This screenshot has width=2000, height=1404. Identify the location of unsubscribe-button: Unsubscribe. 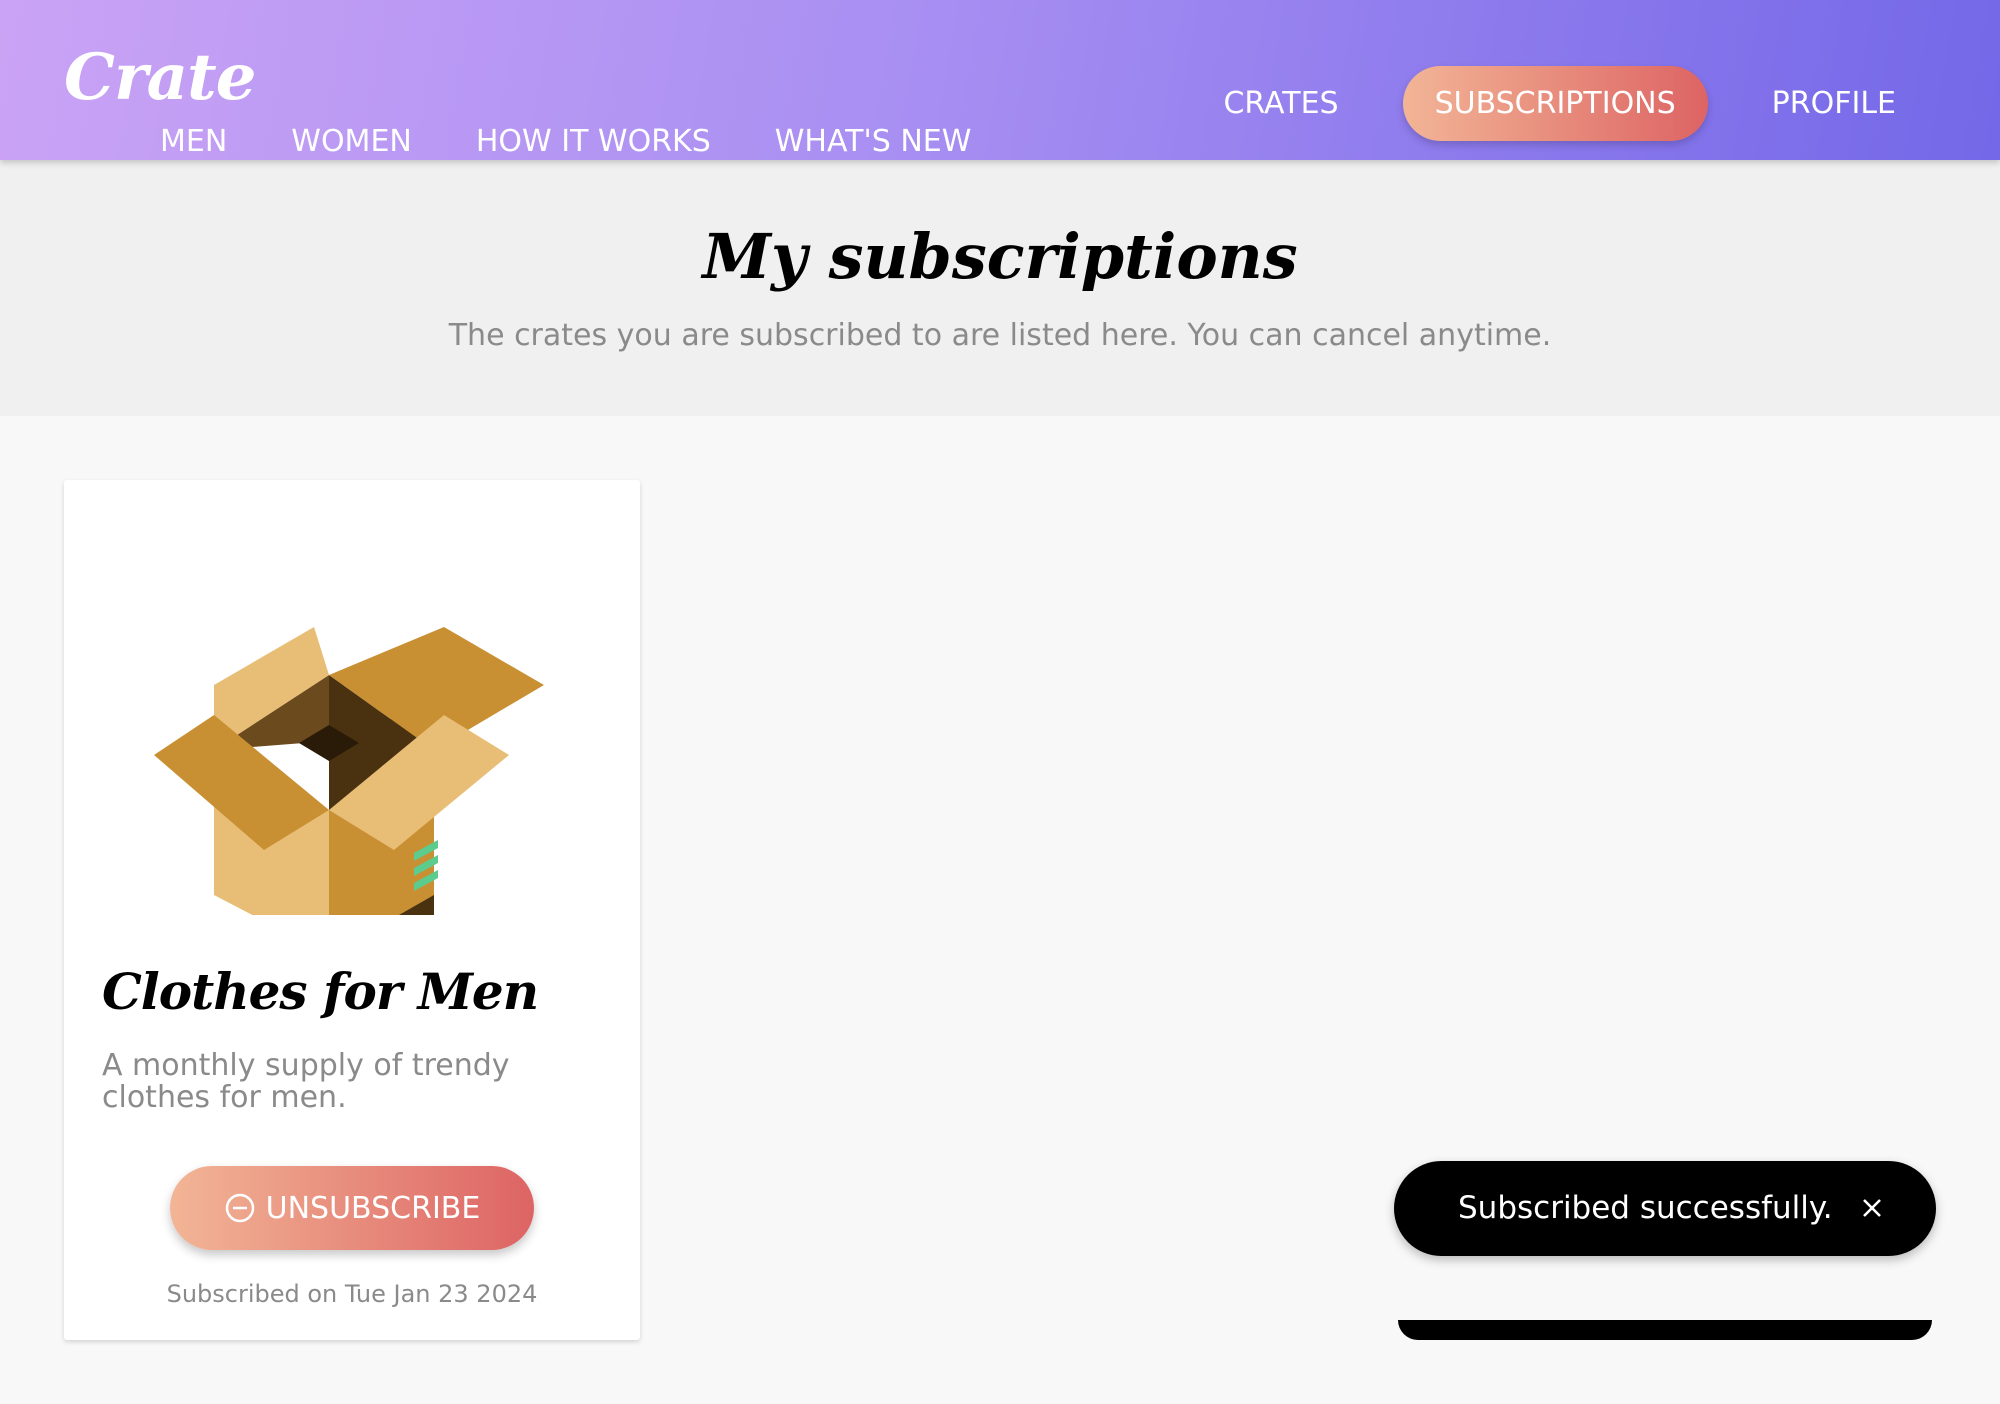
(352, 1208).